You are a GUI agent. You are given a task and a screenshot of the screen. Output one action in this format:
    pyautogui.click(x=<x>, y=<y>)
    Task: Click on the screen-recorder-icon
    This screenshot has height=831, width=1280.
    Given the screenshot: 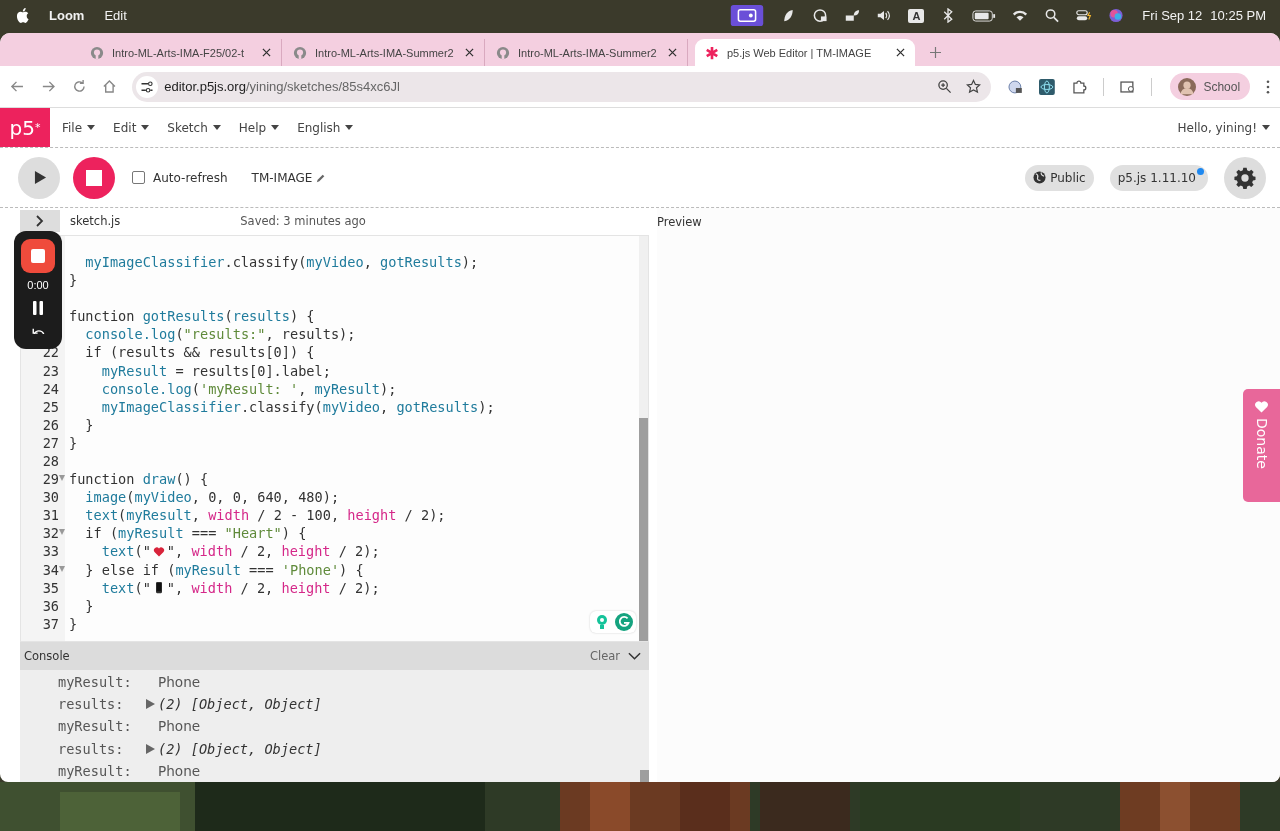 What is the action you would take?
    pyautogui.click(x=747, y=15)
    